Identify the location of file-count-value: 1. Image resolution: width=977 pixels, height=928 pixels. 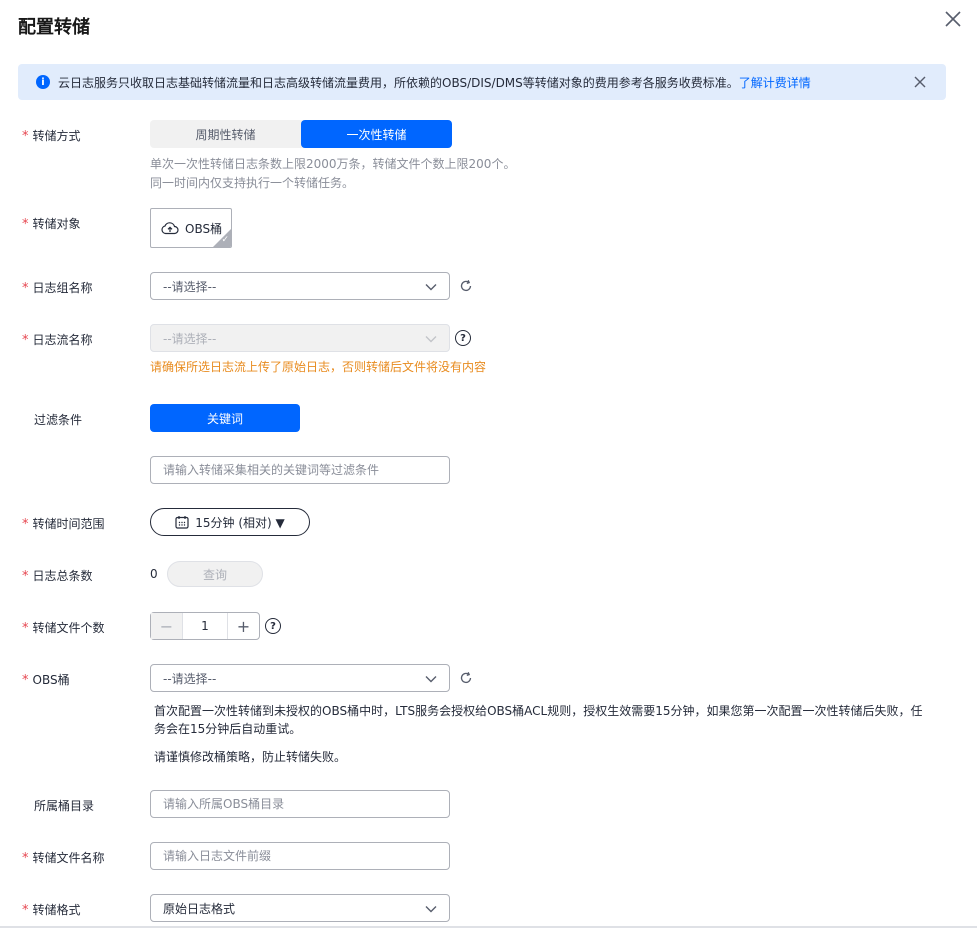
(205, 626).